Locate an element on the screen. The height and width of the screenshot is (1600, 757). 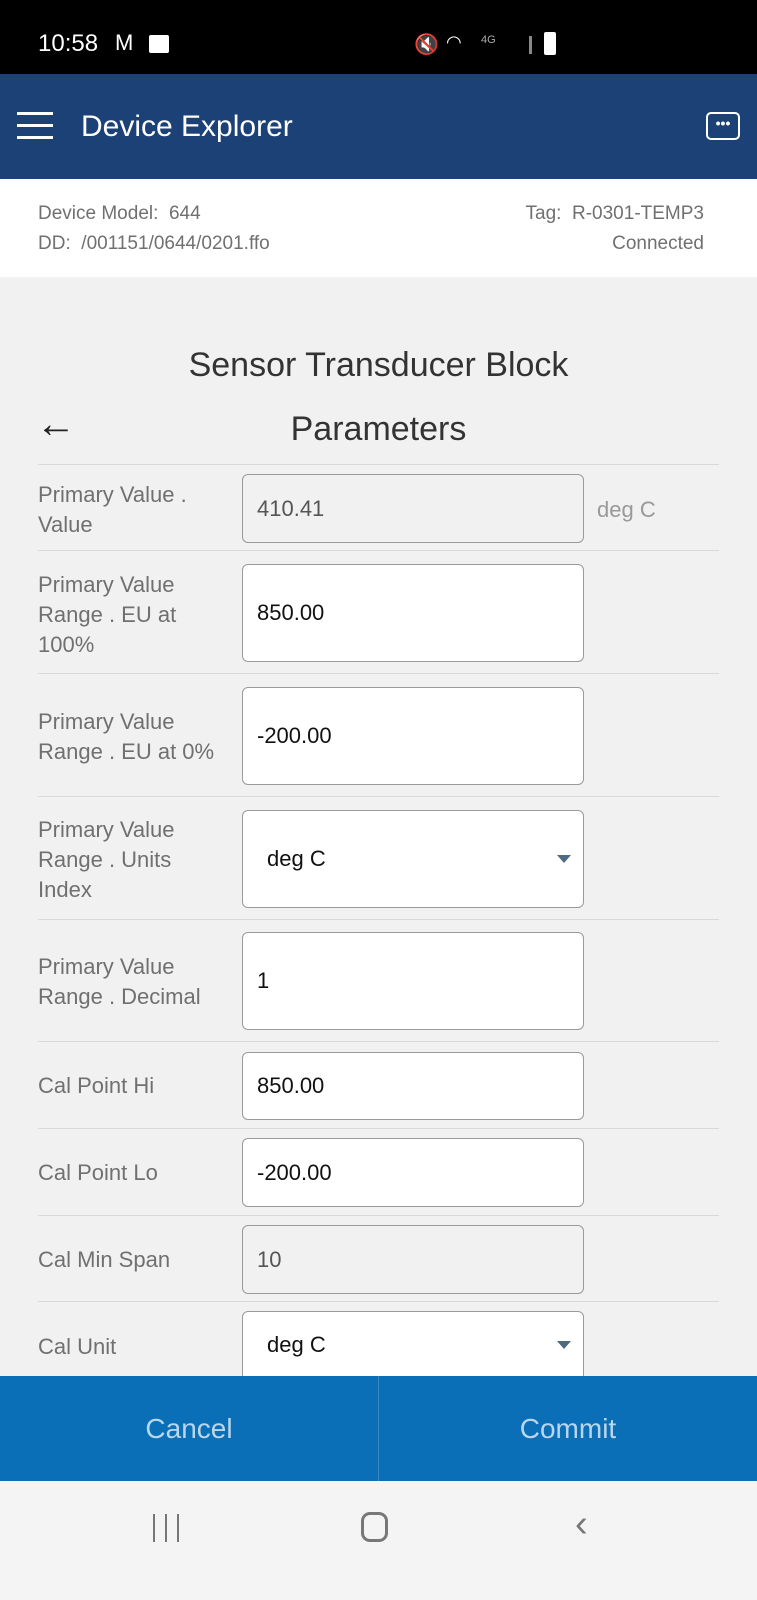
block-title: Sensor Transducer Block is located at coordinates (378, 365).